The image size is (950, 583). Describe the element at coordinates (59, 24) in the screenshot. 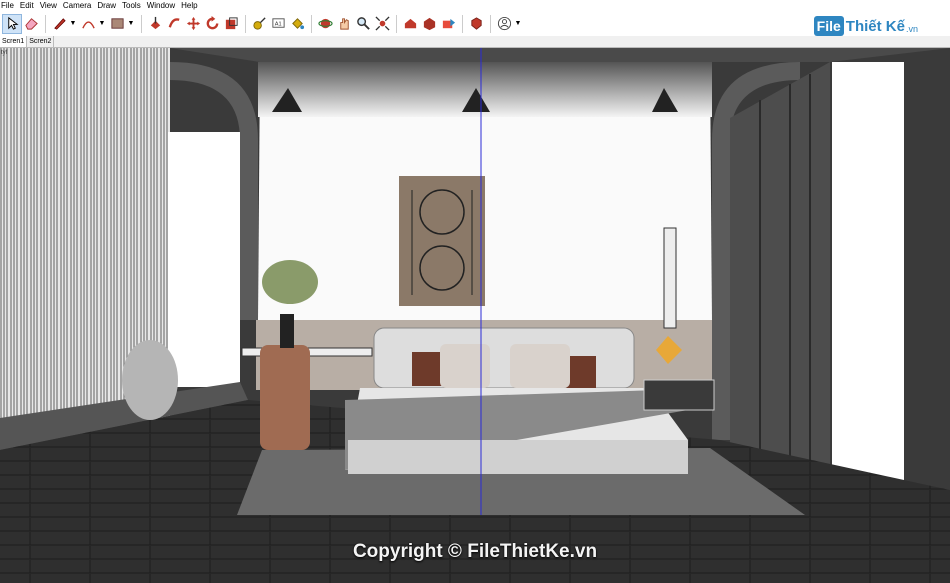

I see `pencil-icon` at that location.